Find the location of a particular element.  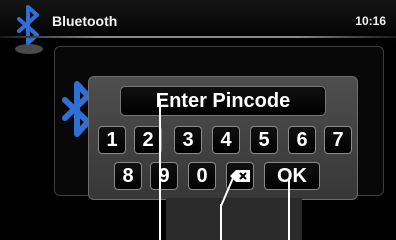

pincode-input: Enter Pincode is located at coordinates (223, 101).